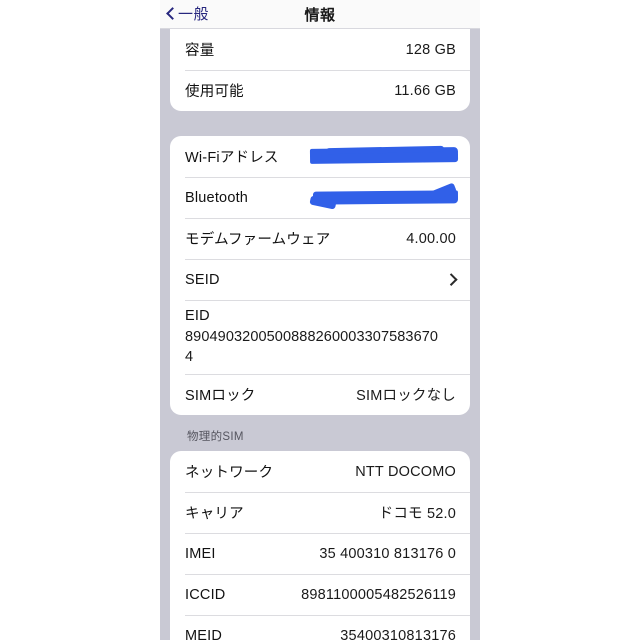  What do you see at coordinates (217, 197) in the screenshot?
I see `row-label: Bluetooth` at bounding box center [217, 197].